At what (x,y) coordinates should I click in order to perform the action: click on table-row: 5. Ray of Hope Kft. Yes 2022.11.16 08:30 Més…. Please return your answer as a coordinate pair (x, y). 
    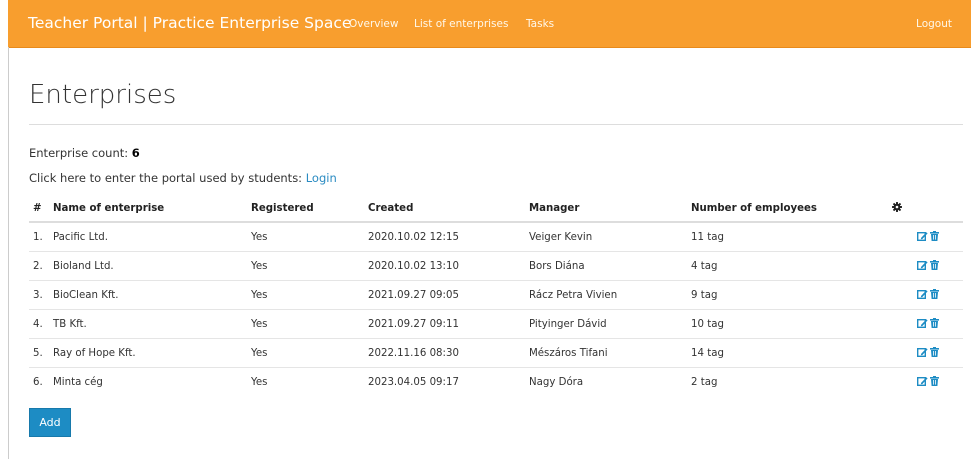
    Looking at the image, I should click on (496, 353).